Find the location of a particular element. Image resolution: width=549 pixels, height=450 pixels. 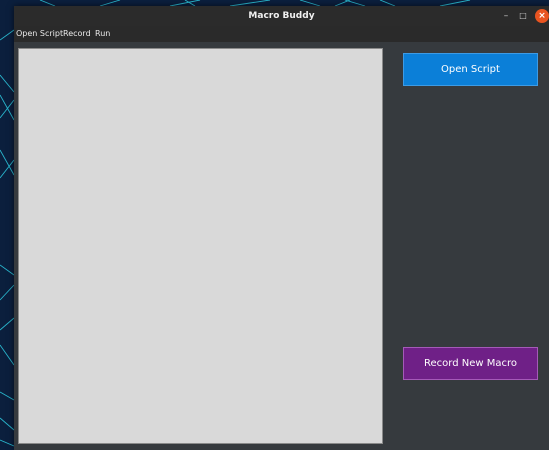

record-new-macro-button: Record New Macro is located at coordinates (470, 363).